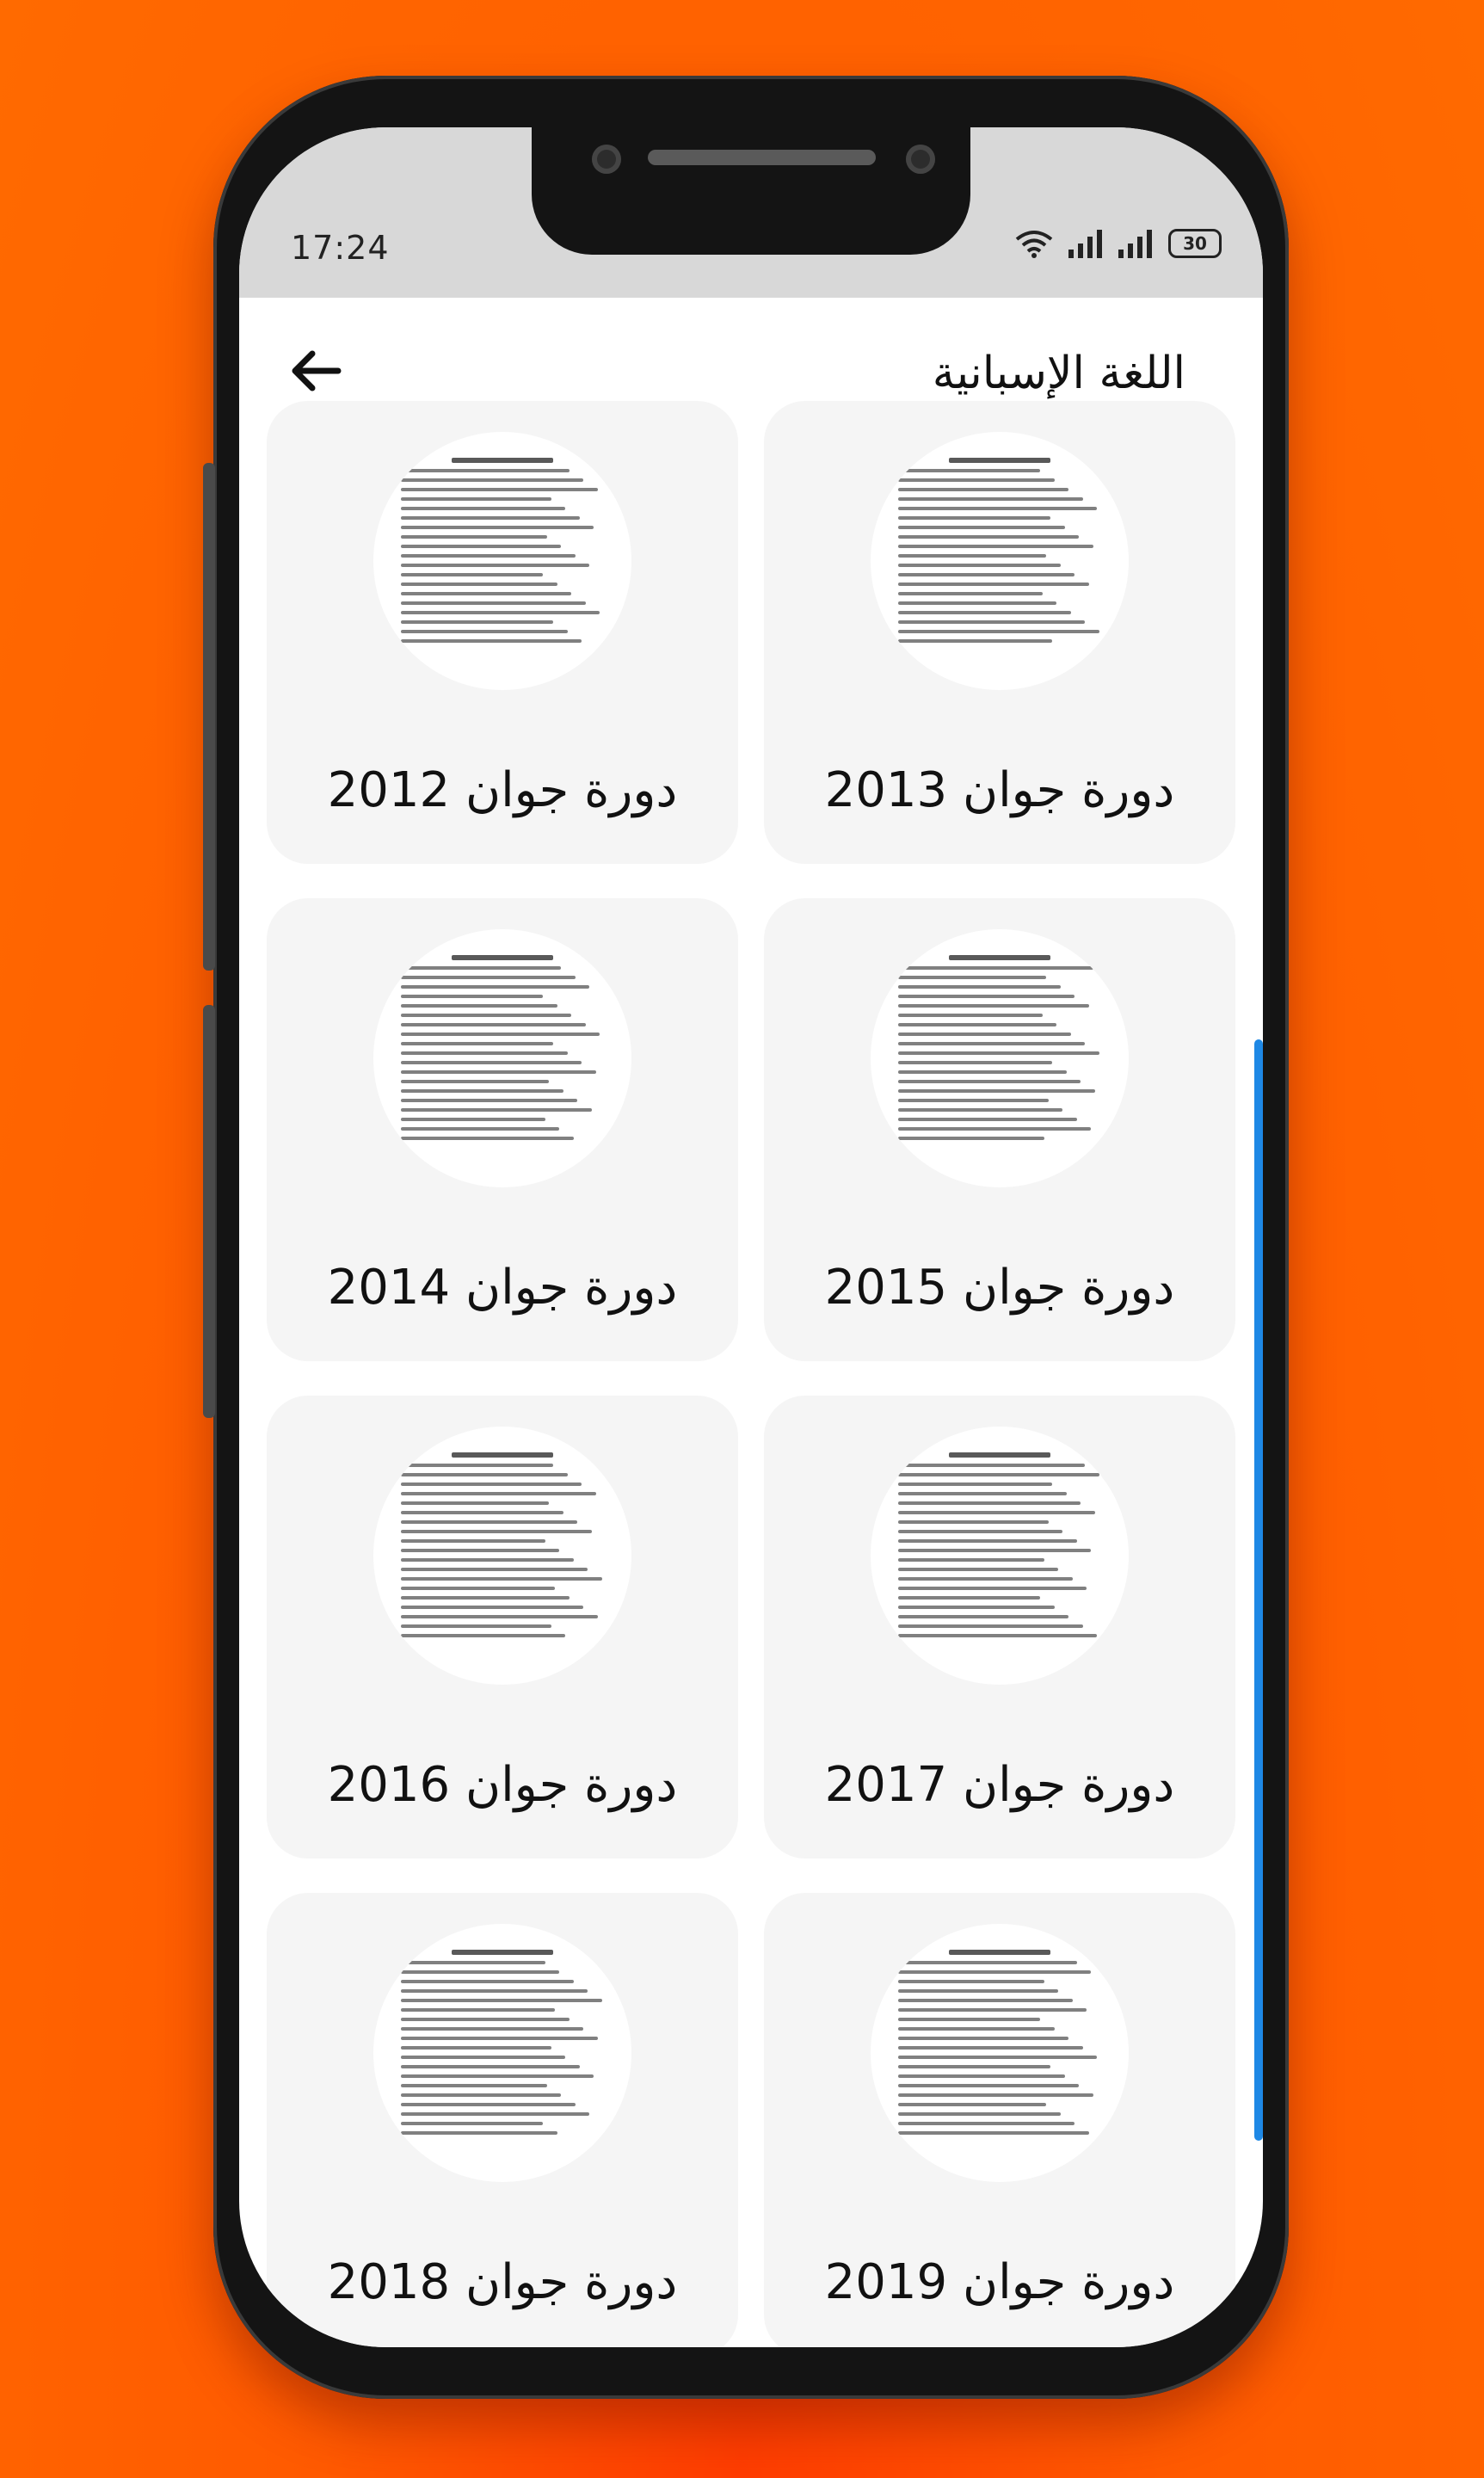  I want to click on scrollbar, so click(1258, 1590).